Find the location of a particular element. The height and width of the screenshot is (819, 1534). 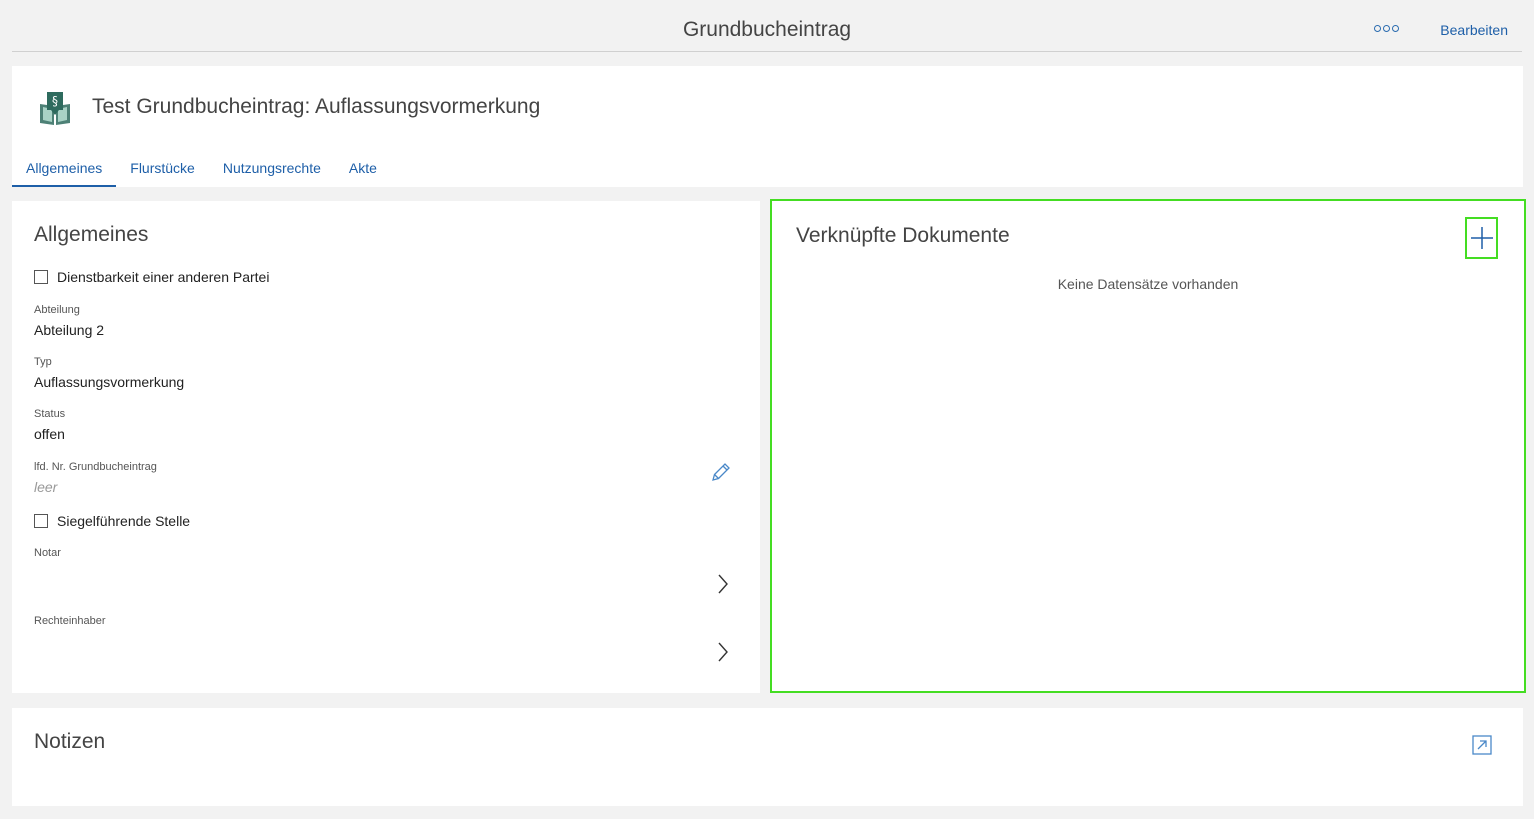

tab-nutzungsrechte: Nutzungsrechte is located at coordinates (272, 170).